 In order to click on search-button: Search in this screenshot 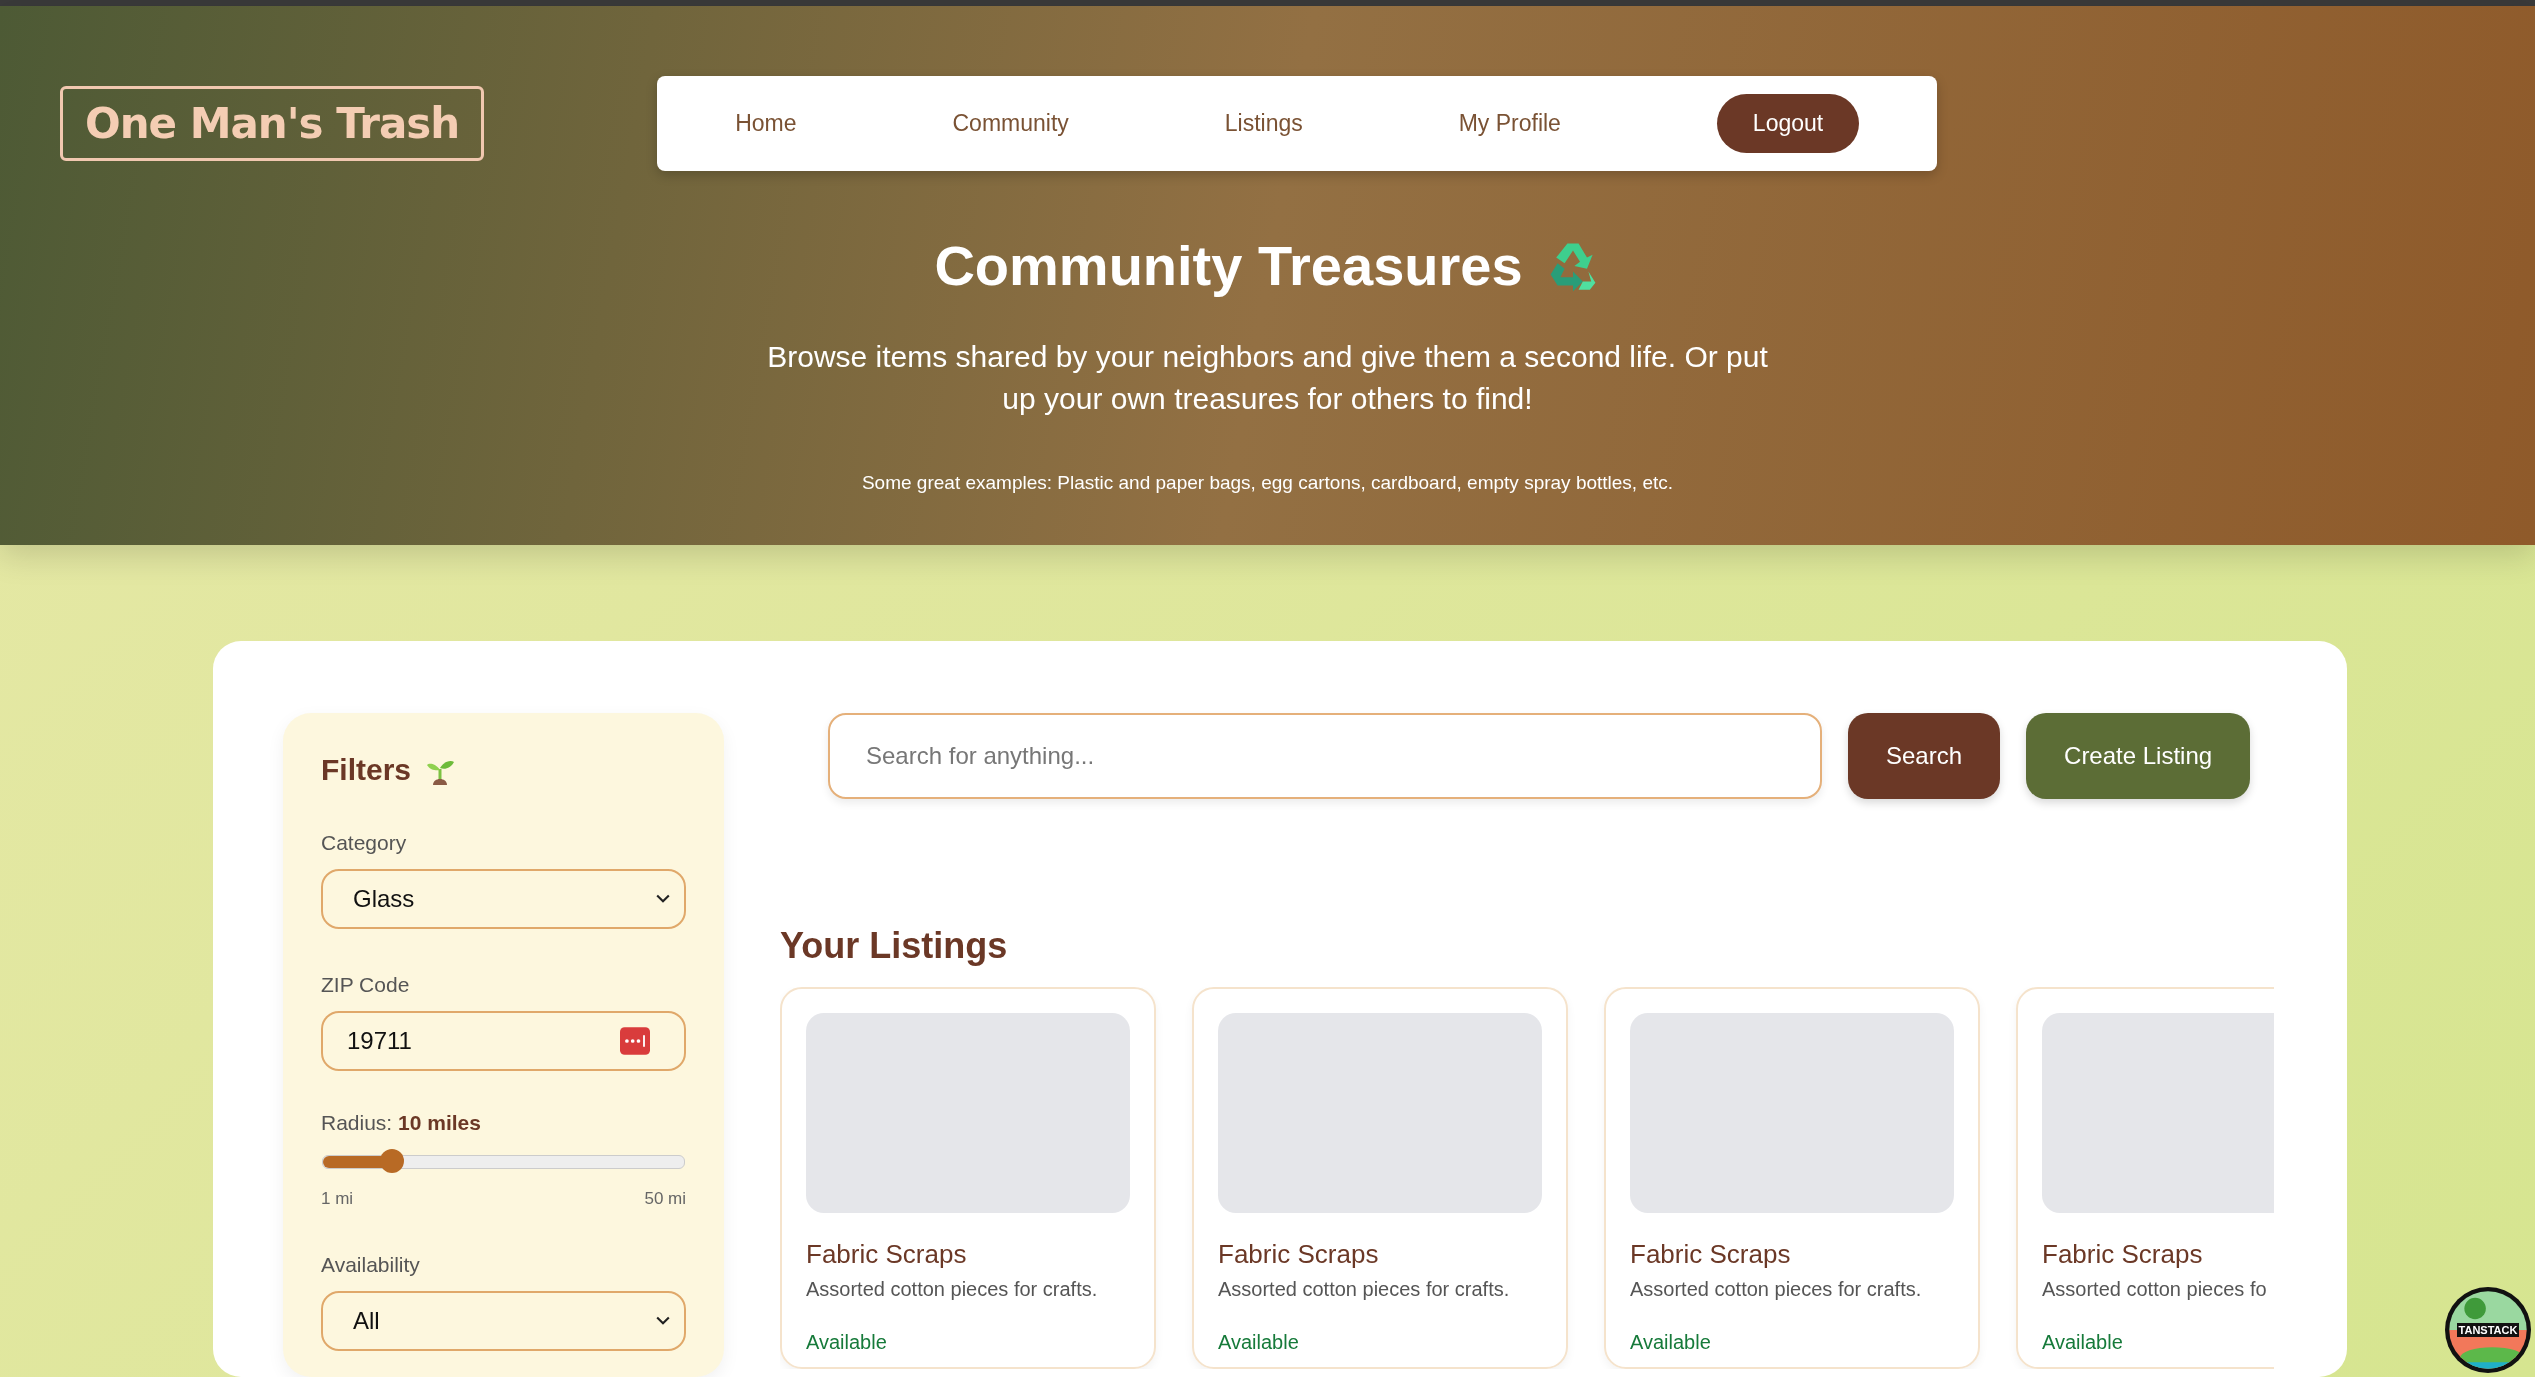, I will do `click(1924, 756)`.